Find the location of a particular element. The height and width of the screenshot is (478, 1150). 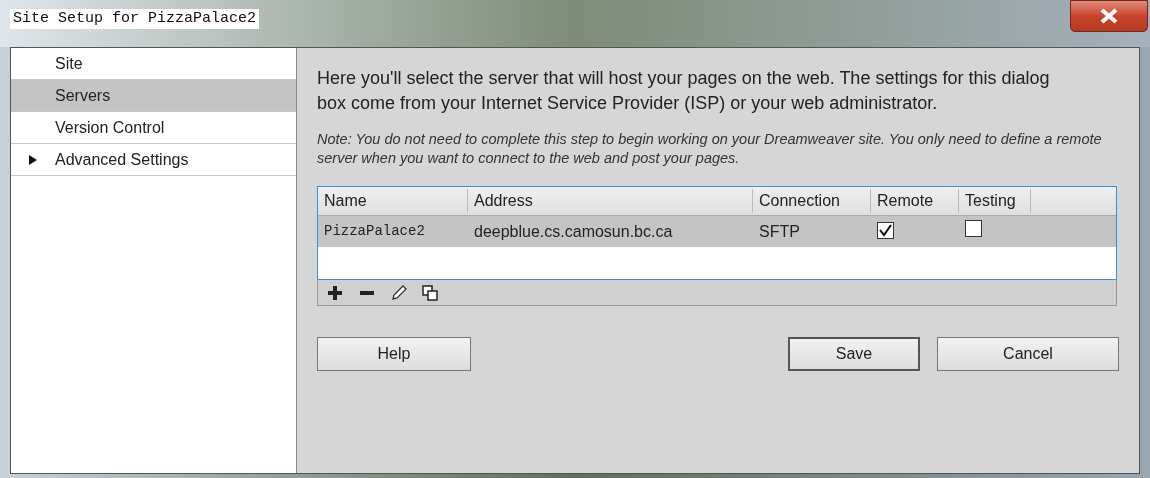

table-cell-text: PizzaPalace2 is located at coordinates (374, 231).